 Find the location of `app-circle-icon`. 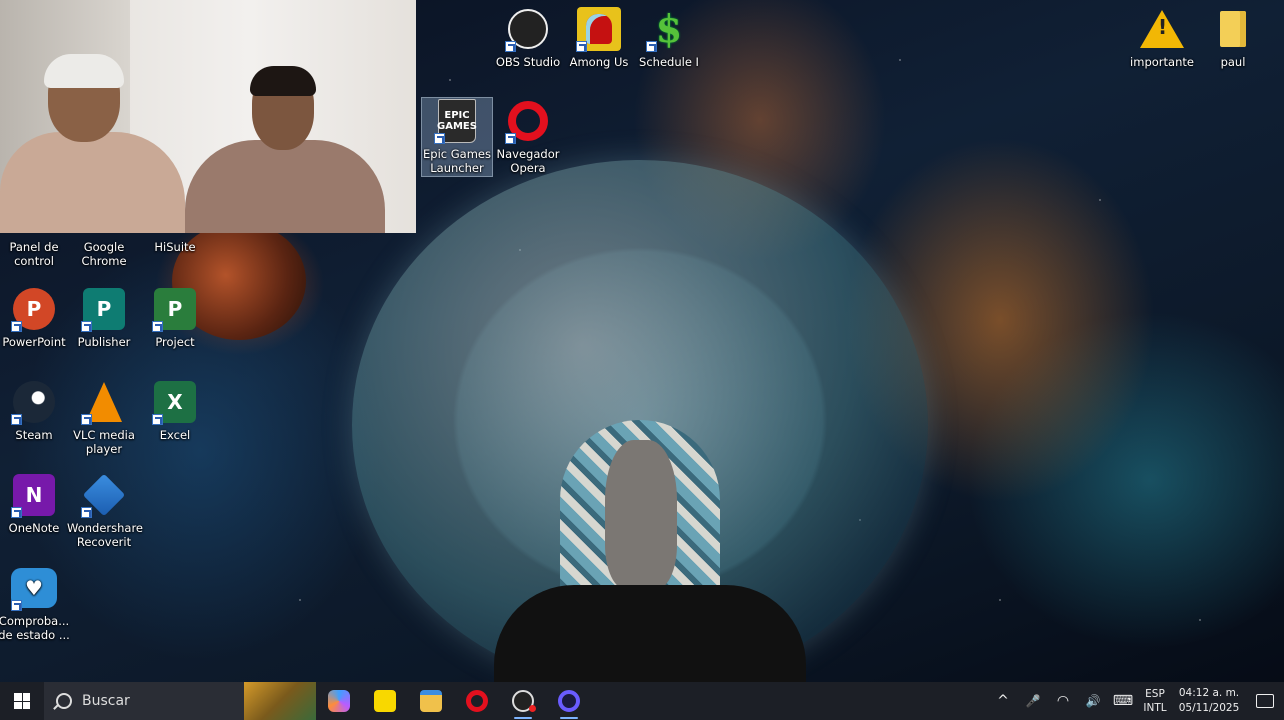

app-circle-icon is located at coordinates (569, 701).